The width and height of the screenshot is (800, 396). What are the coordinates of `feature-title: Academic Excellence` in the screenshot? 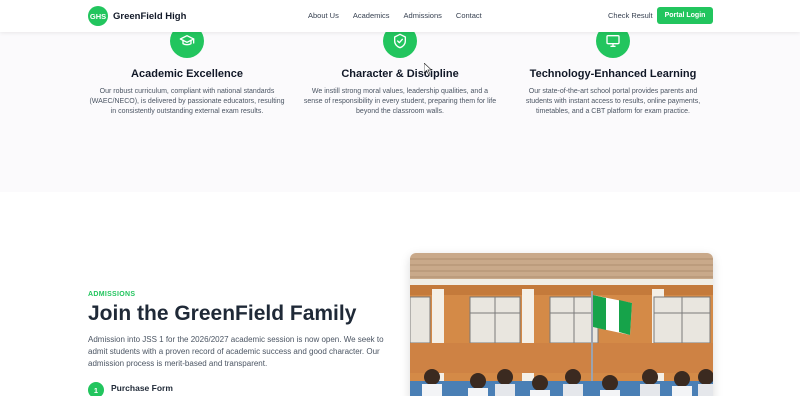 It's located at (187, 74).